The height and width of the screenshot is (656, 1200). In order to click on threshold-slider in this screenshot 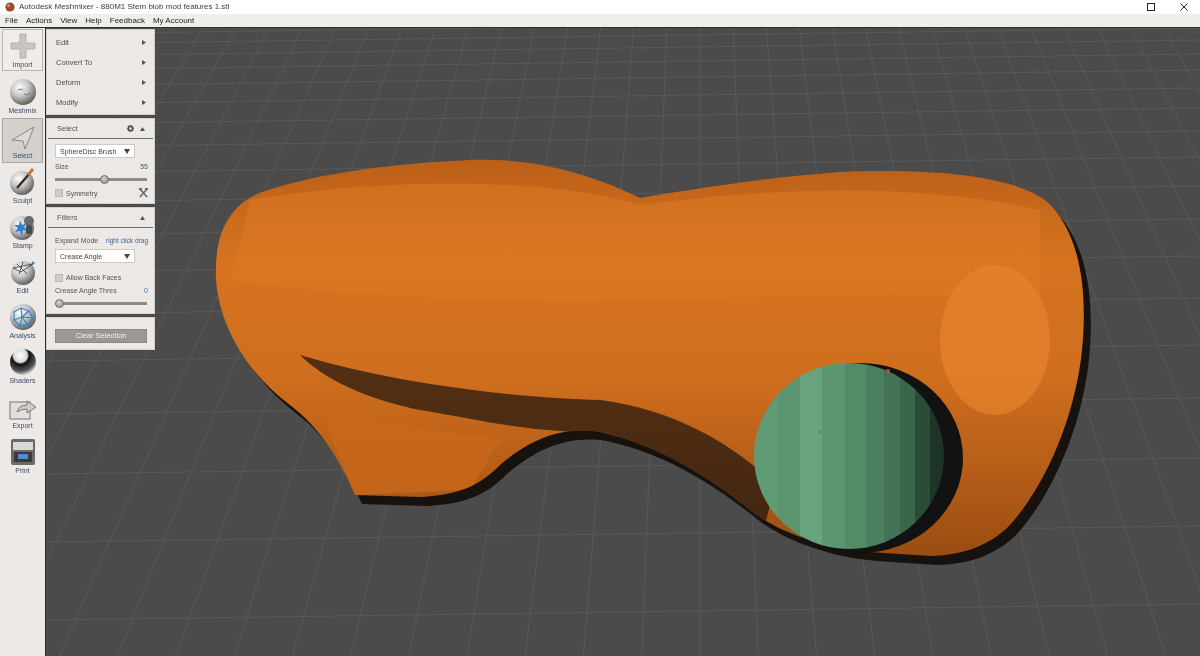, I will do `click(101, 303)`.